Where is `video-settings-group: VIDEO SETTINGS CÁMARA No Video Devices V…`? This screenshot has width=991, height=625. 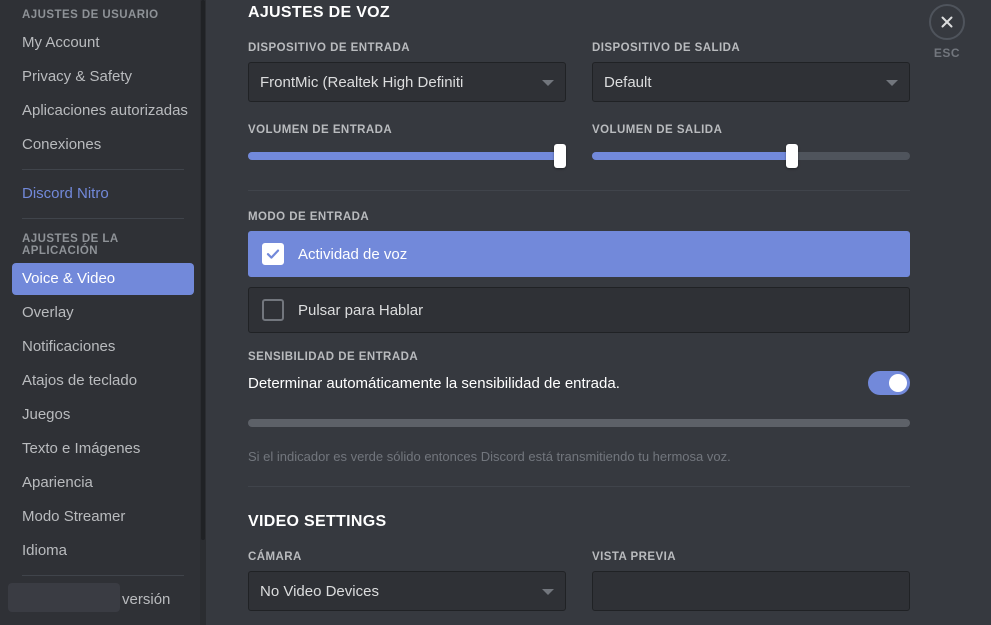
video-settings-group: VIDEO SETTINGS CÁMARA No Video Devices V… is located at coordinates (579, 562).